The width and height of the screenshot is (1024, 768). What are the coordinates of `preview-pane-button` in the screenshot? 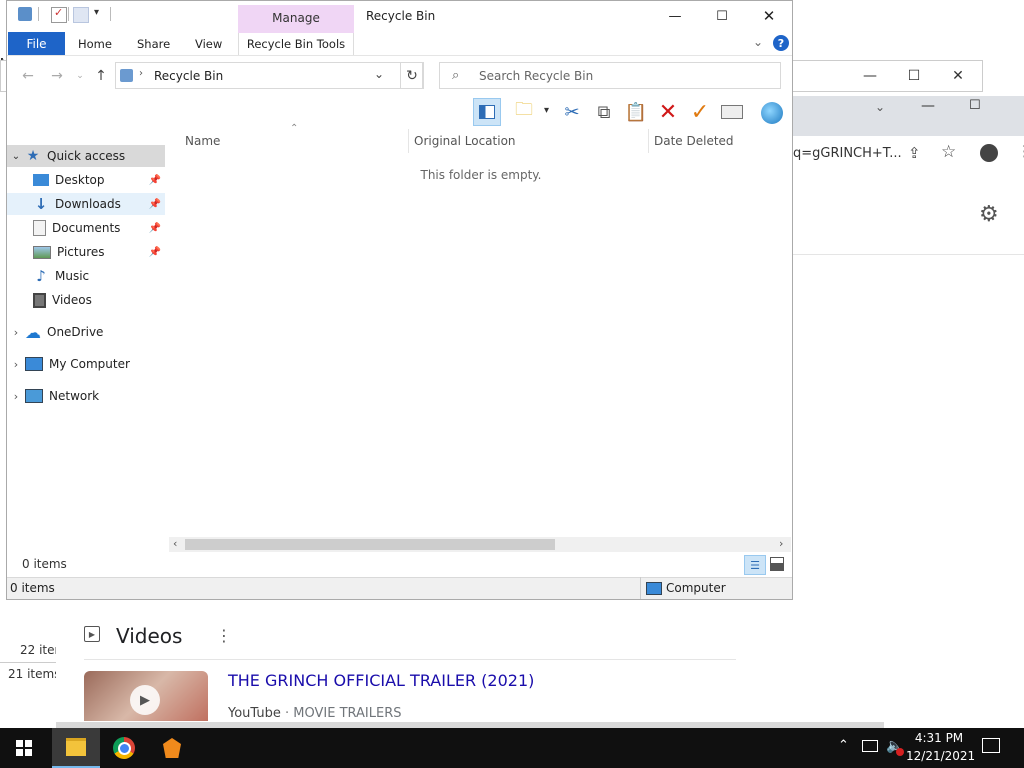 It's located at (487, 112).